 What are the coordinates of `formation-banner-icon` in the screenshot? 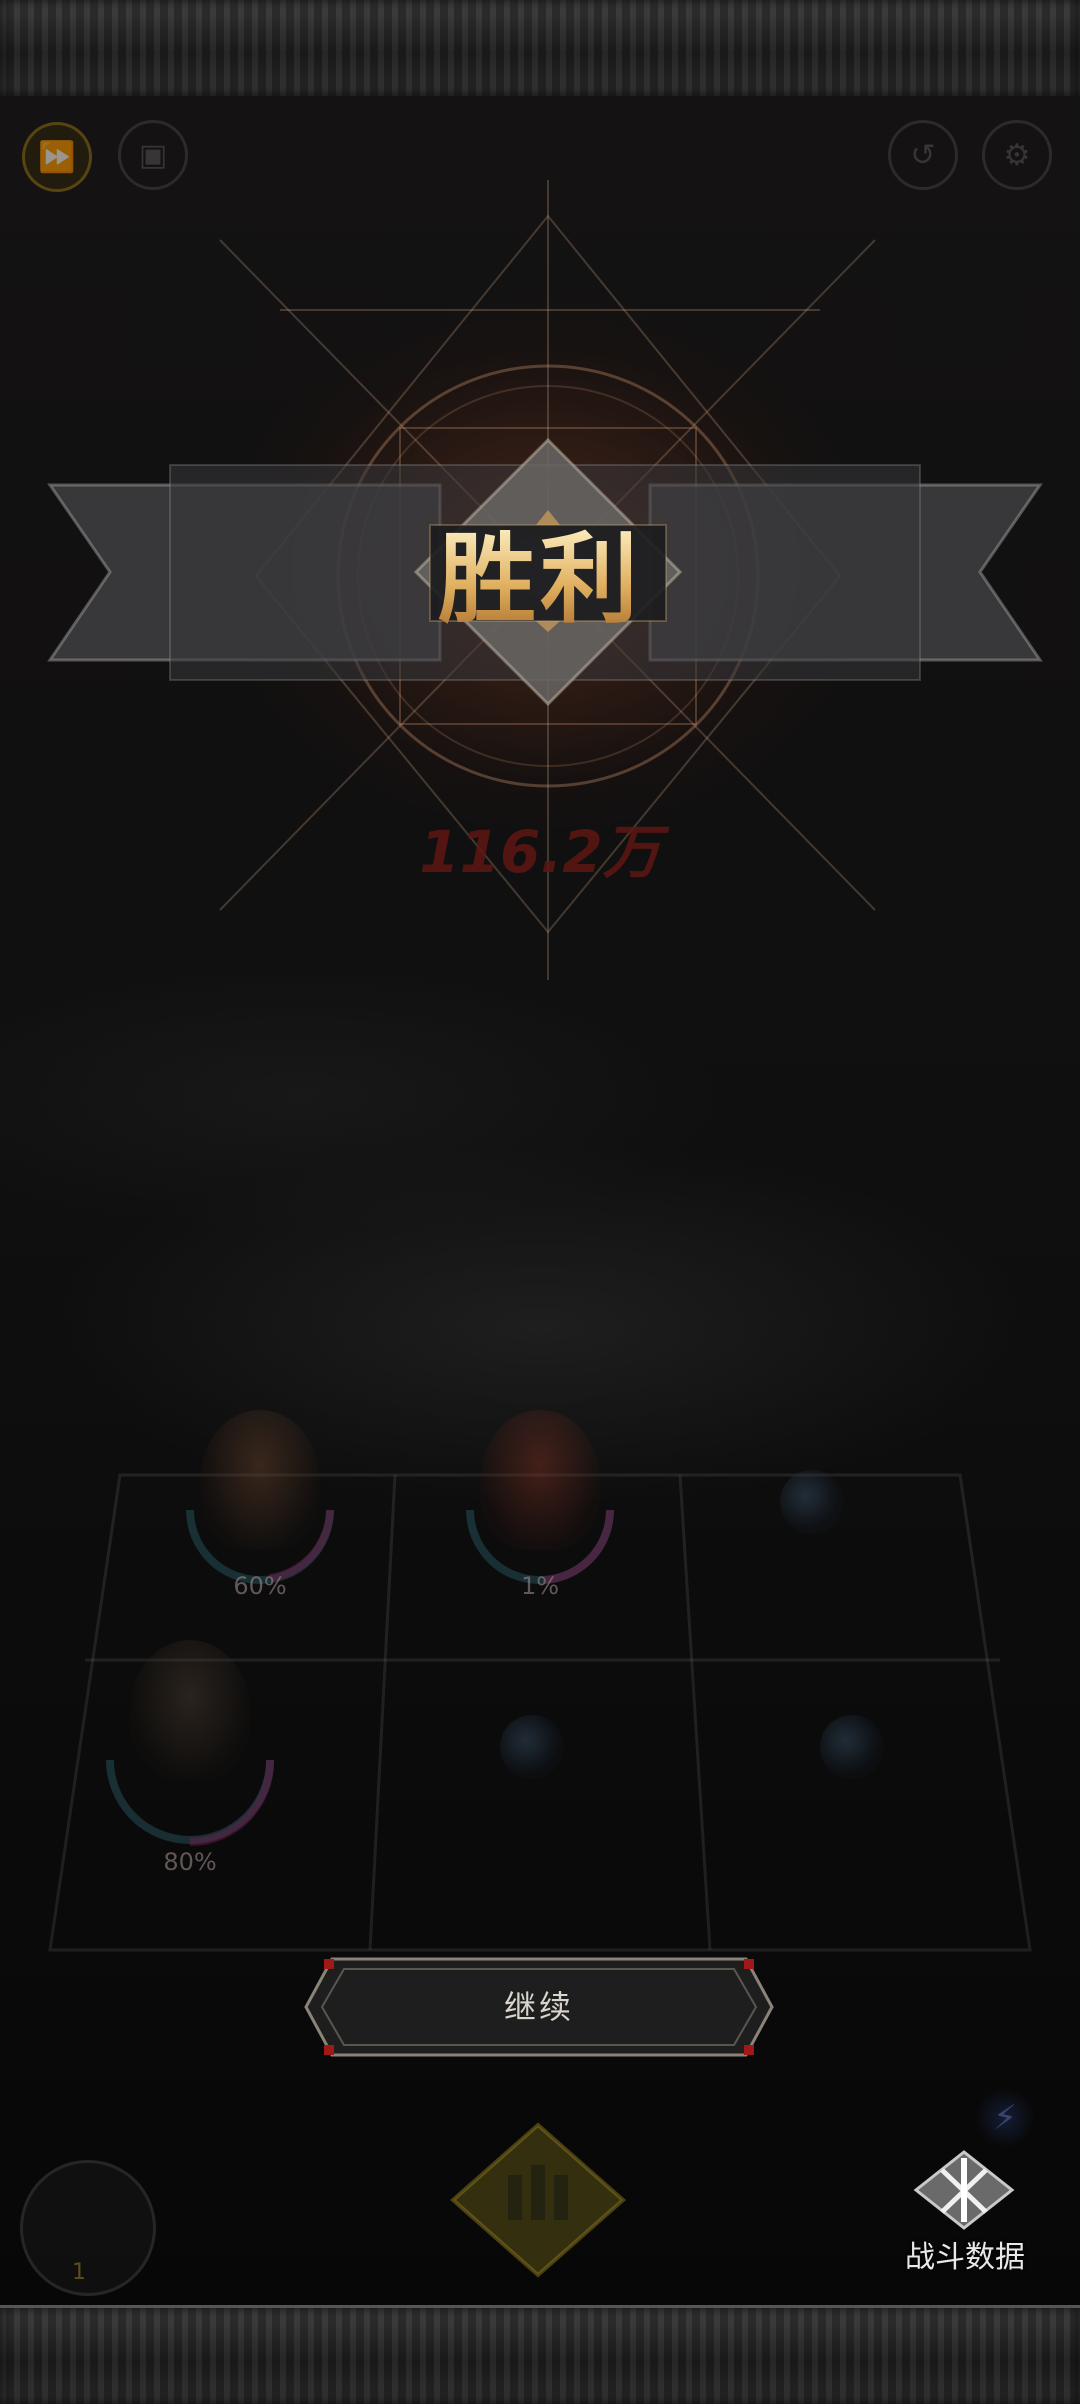 It's located at (538, 2200).